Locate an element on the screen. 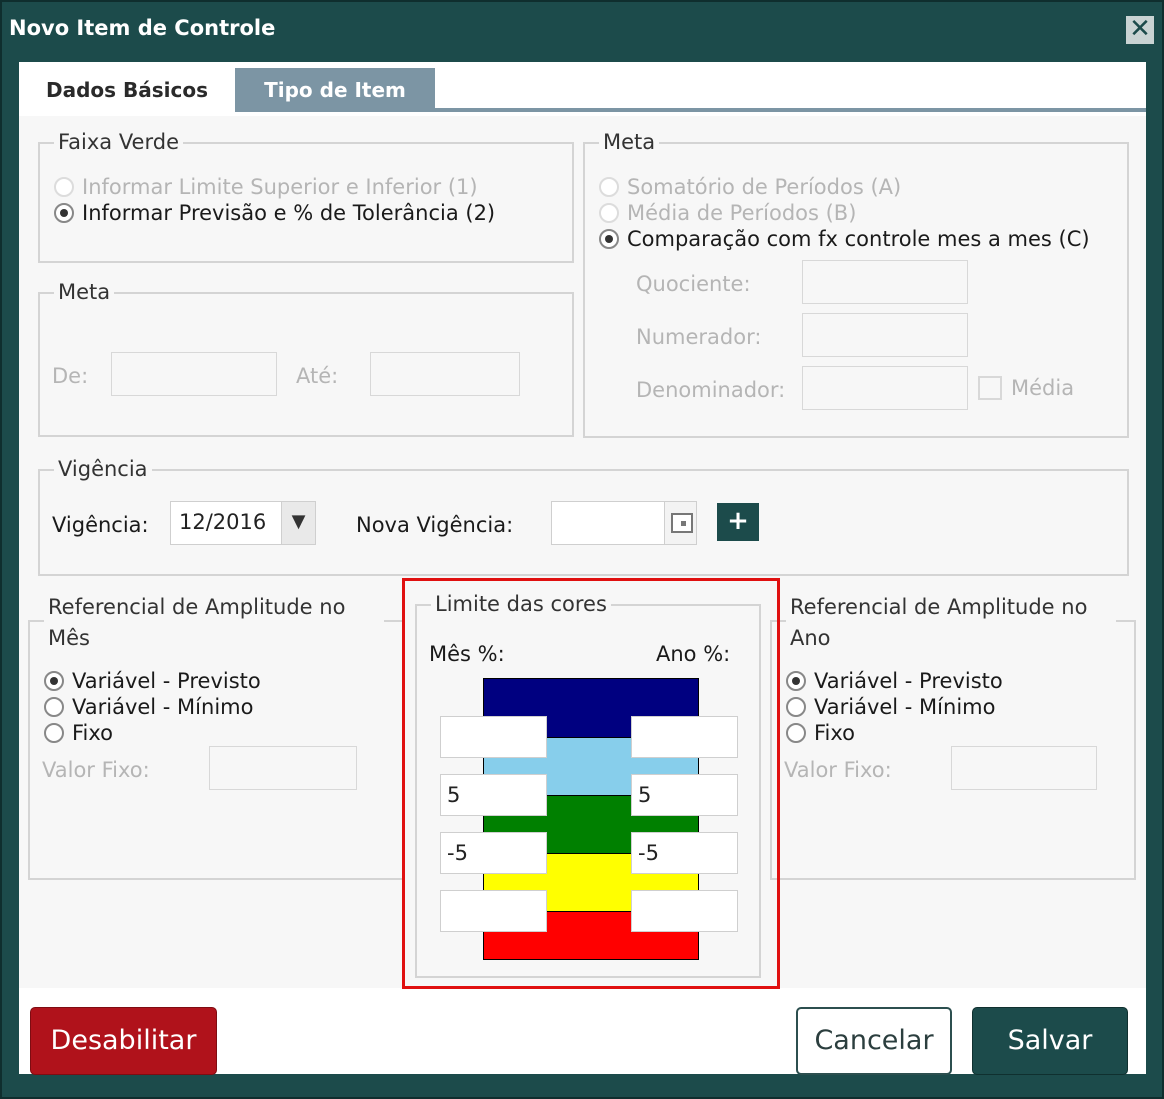 The width and height of the screenshot is (1164, 1099). de-input is located at coordinates (194, 374).